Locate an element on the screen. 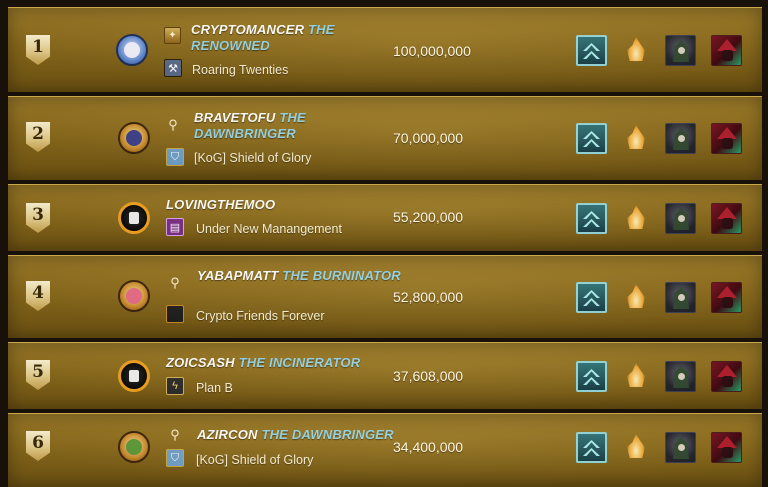 The image size is (768, 487). rank-number: 6 is located at coordinates (38, 443).